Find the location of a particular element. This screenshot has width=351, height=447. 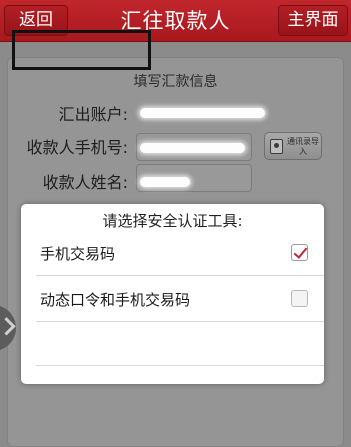

option-empty-row is located at coordinates (180, 344).